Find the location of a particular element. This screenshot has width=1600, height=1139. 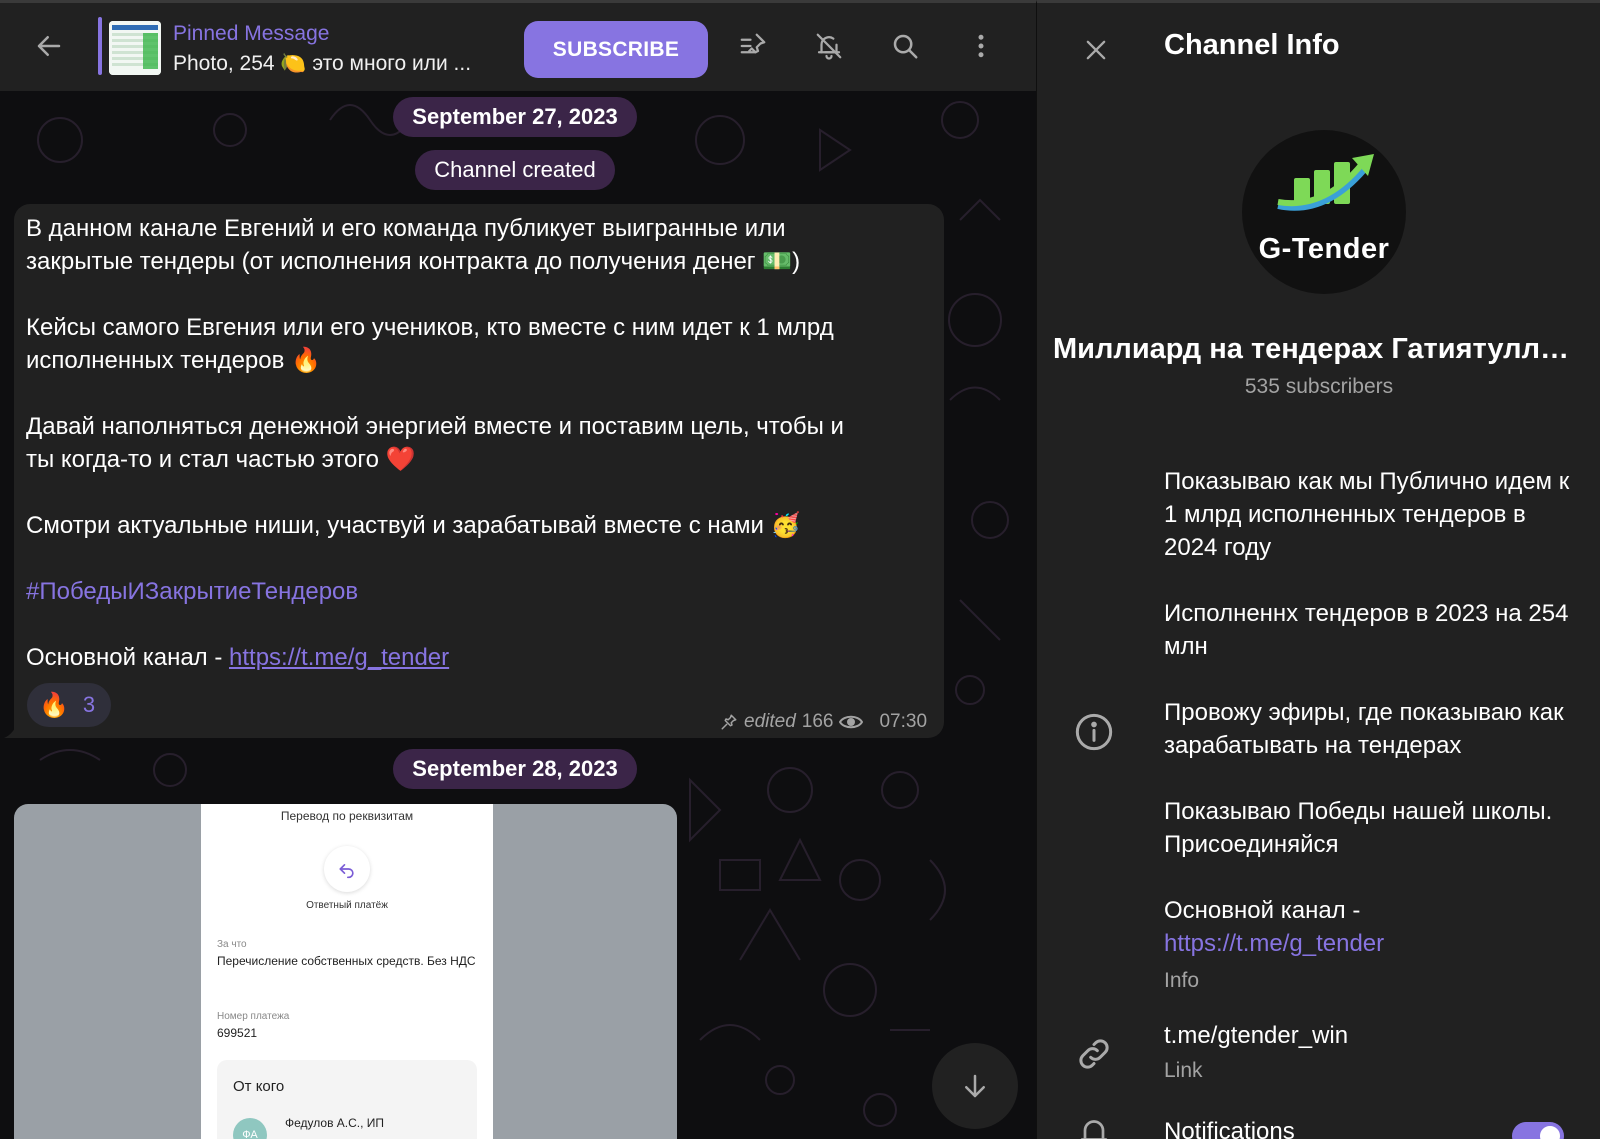

arrow-left-icon is located at coordinates (49, 46).